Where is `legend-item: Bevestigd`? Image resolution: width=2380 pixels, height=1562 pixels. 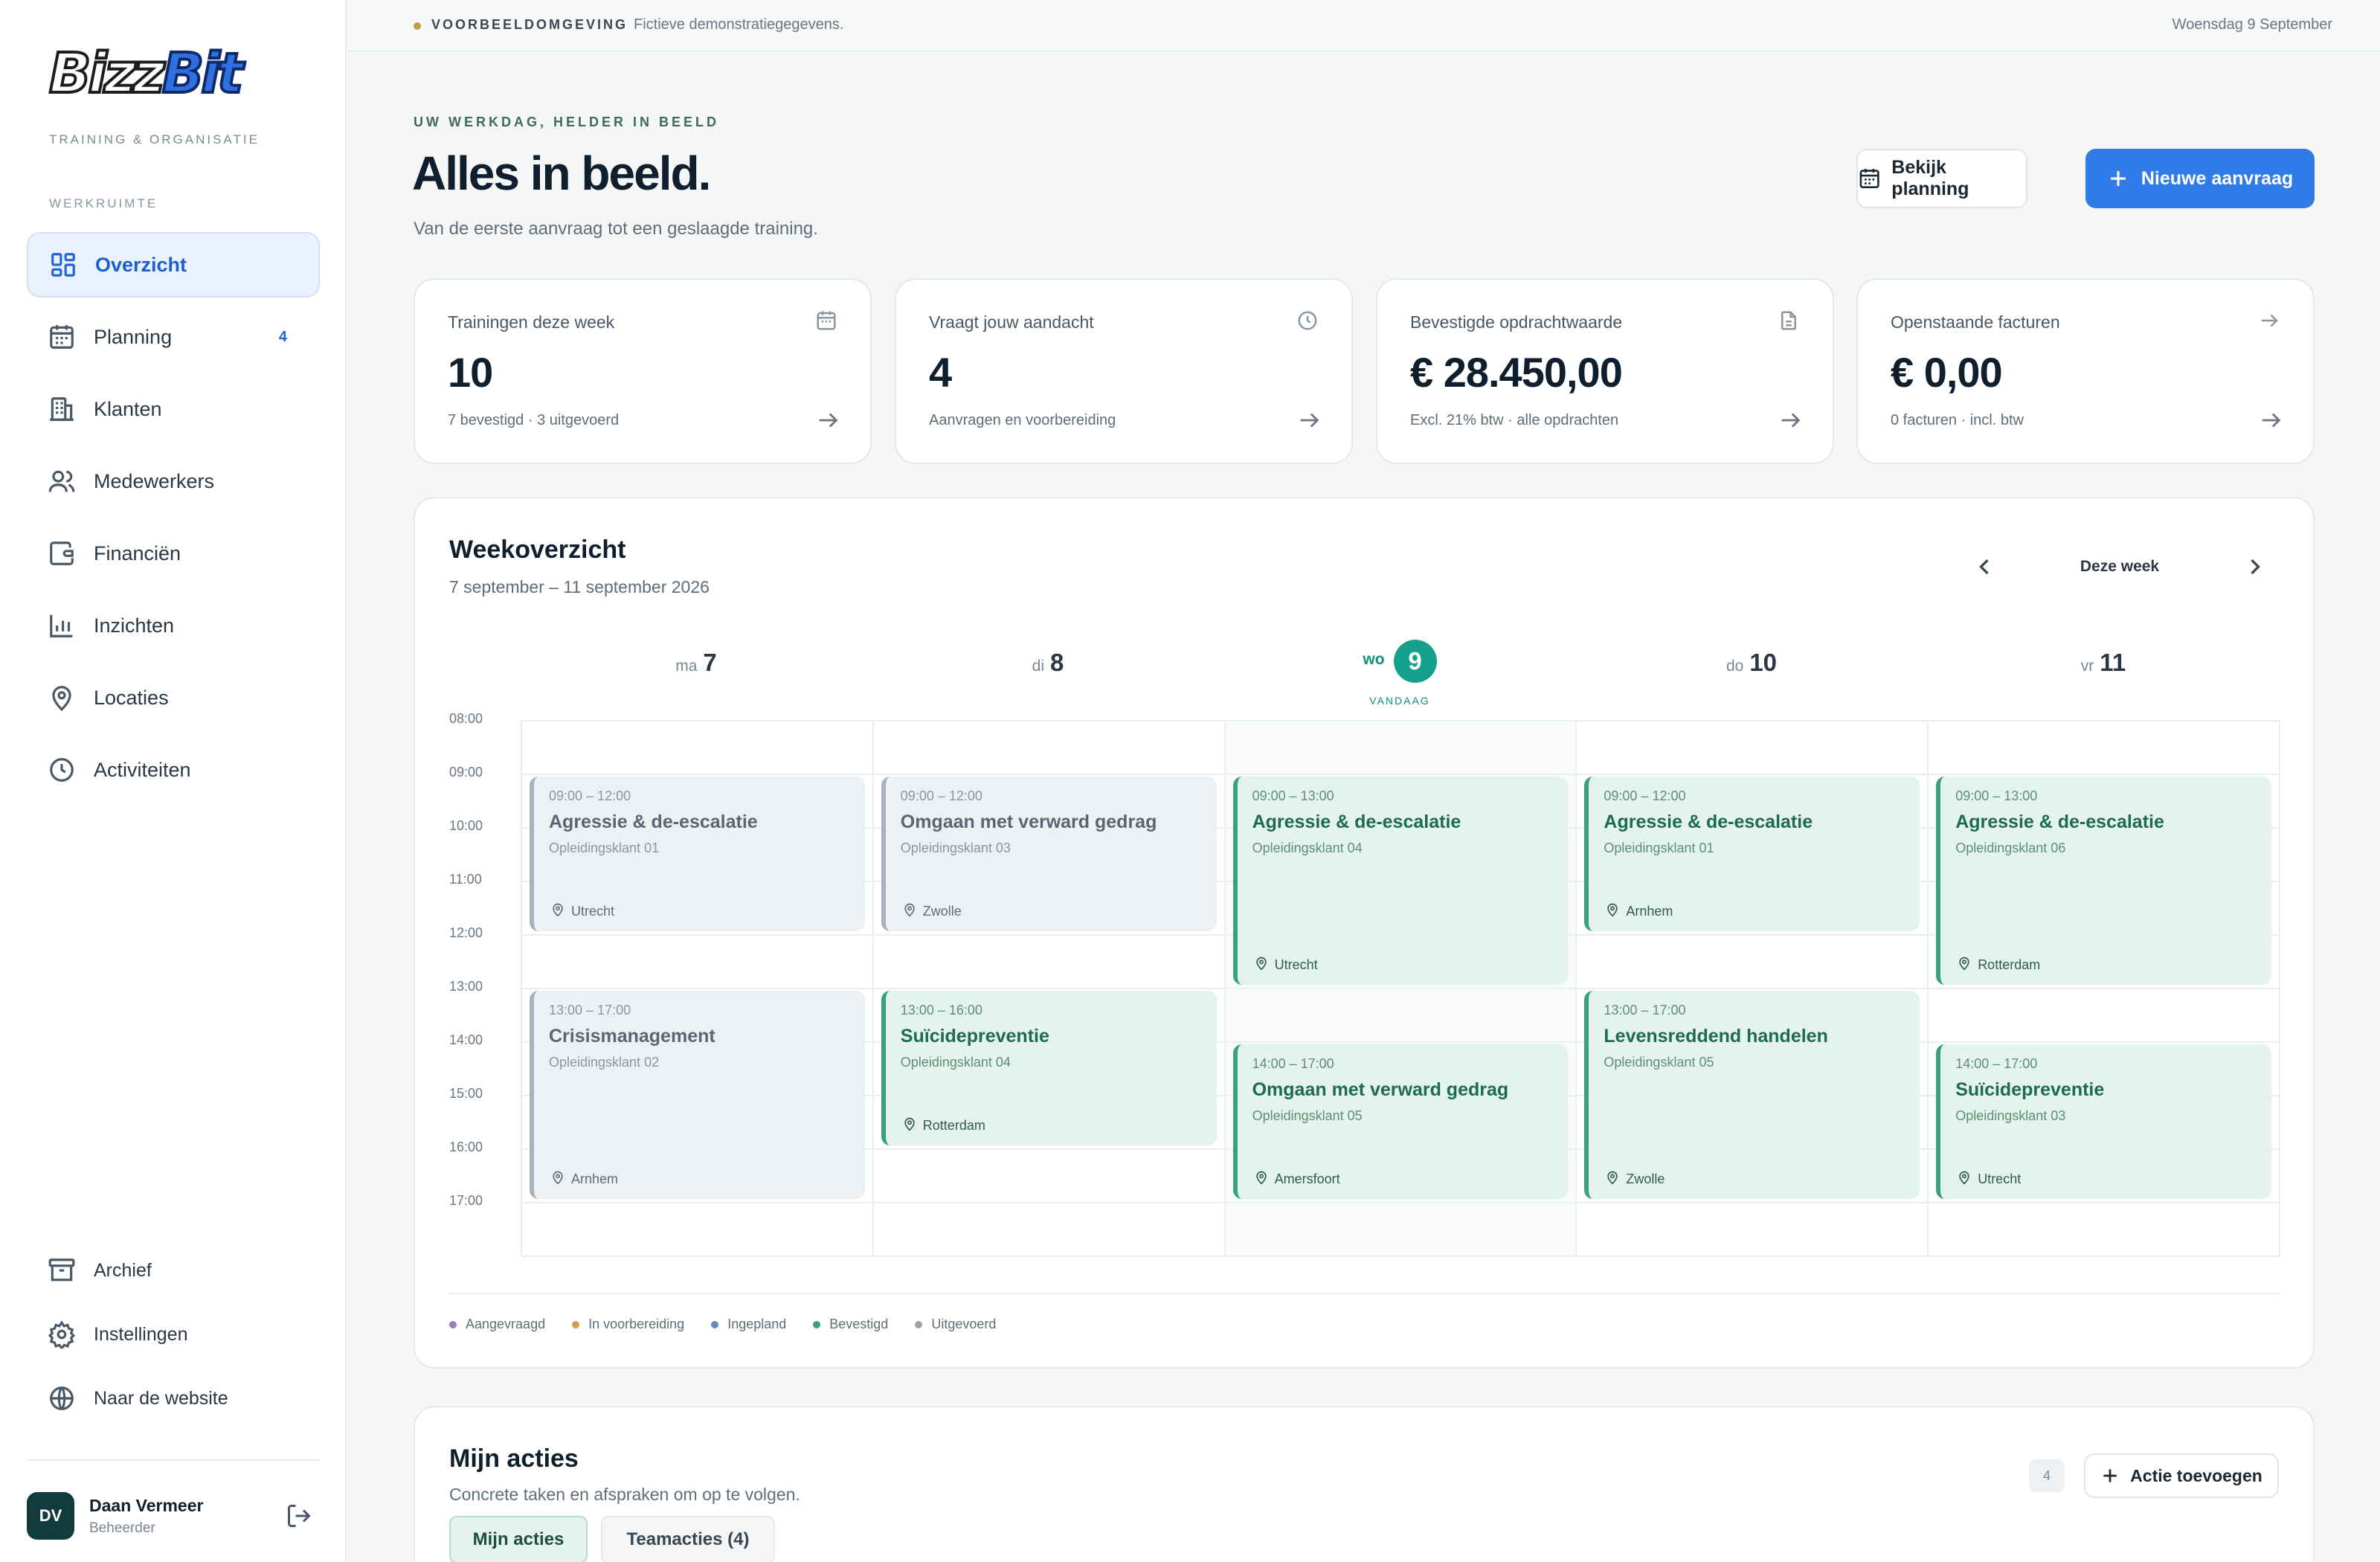 legend-item: Bevestigd is located at coordinates (851, 1324).